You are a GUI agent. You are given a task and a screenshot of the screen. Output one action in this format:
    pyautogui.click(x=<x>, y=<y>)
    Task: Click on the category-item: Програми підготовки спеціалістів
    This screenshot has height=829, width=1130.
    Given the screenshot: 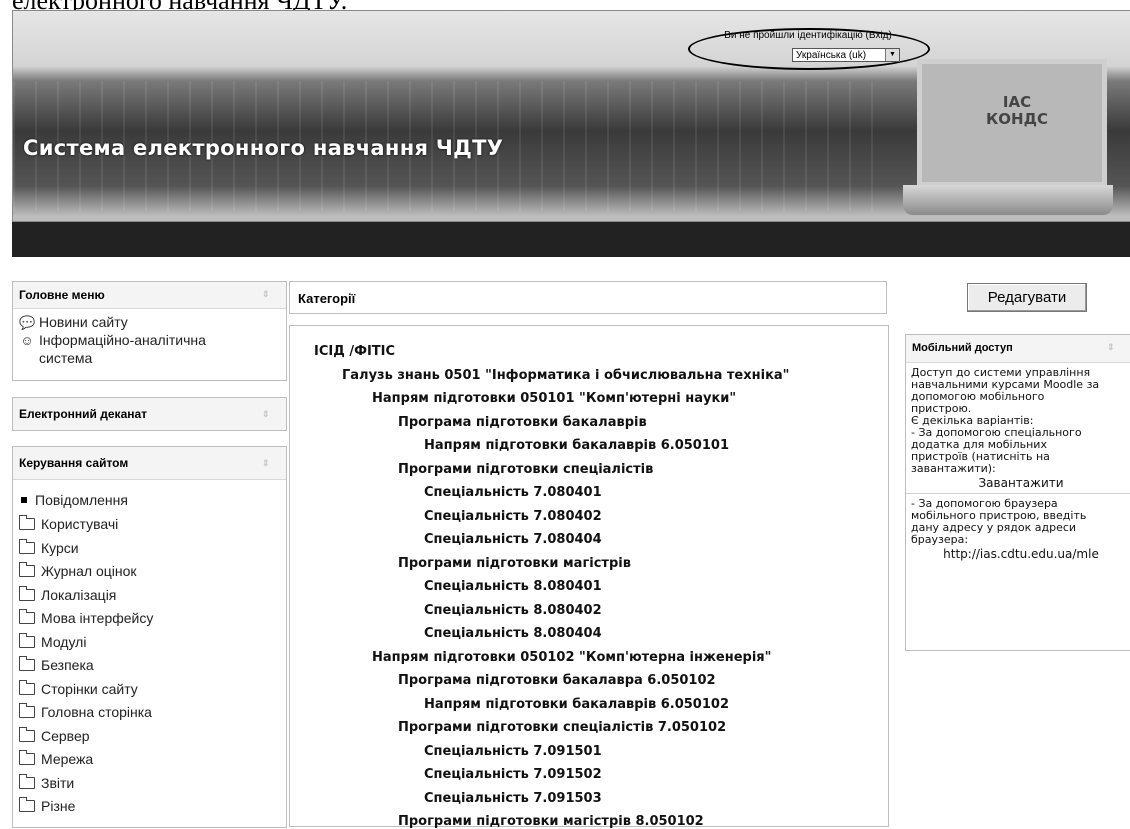 What is the action you would take?
    pyautogui.click(x=525, y=469)
    